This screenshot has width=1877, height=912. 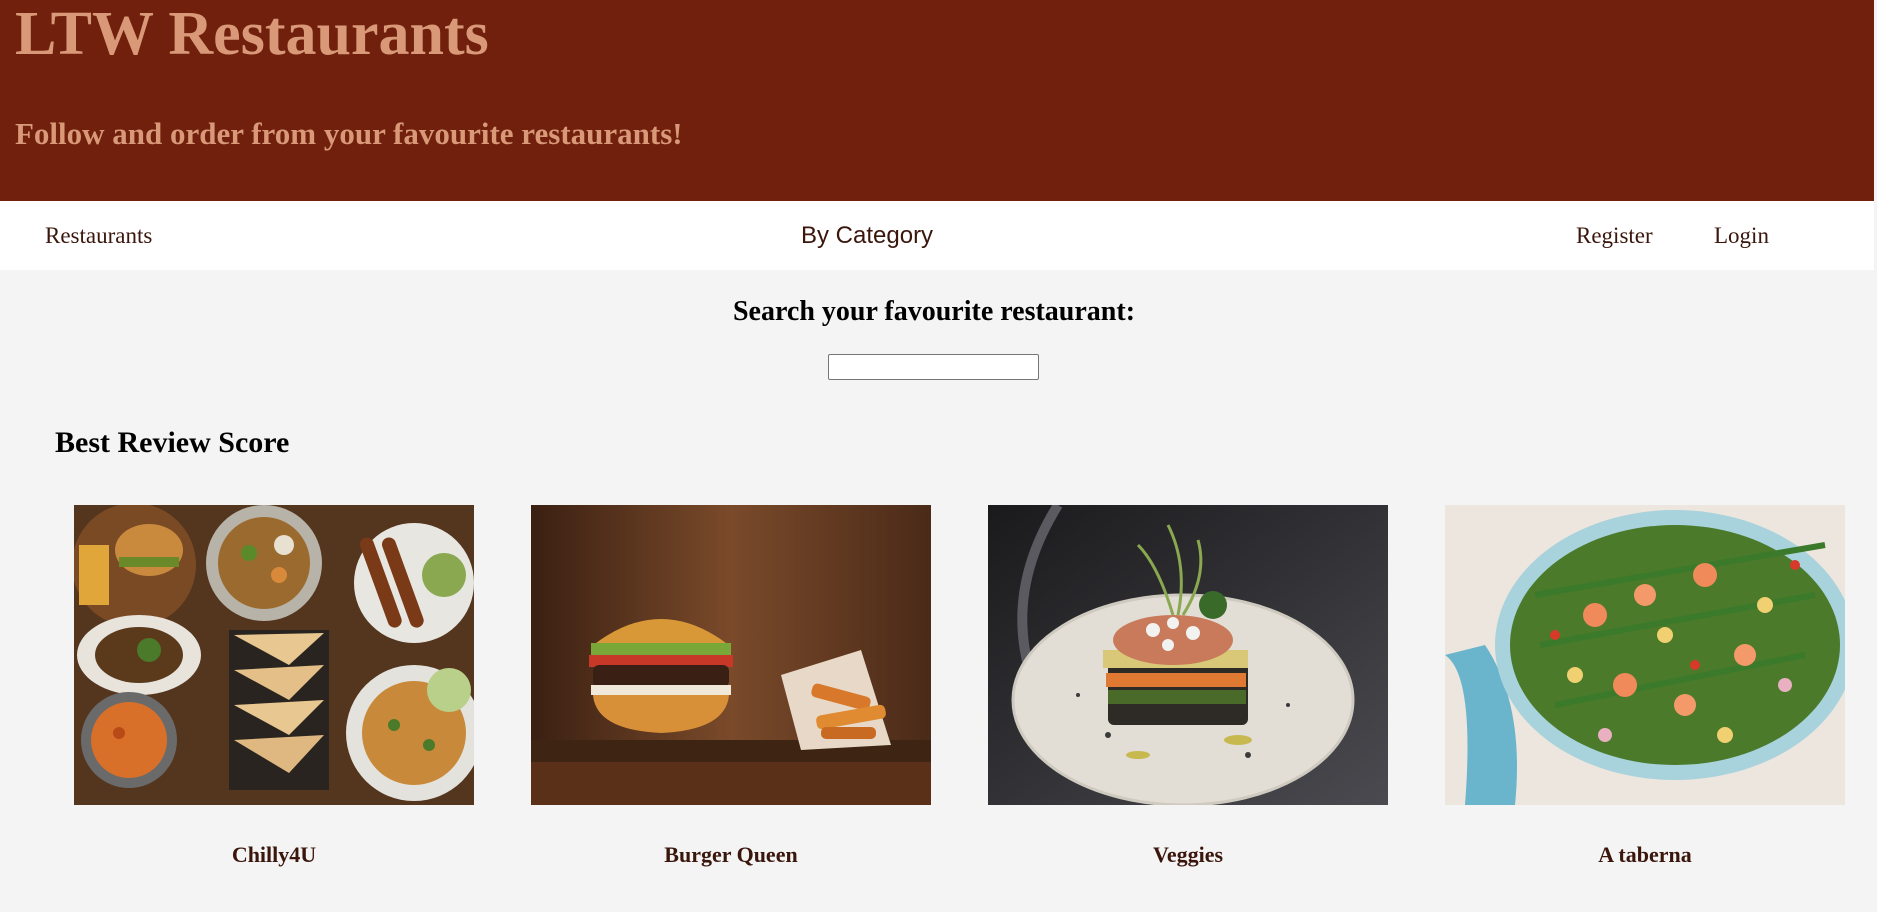 I want to click on nav-bar: Restaurants By Category Register Login, so click(x=937, y=235).